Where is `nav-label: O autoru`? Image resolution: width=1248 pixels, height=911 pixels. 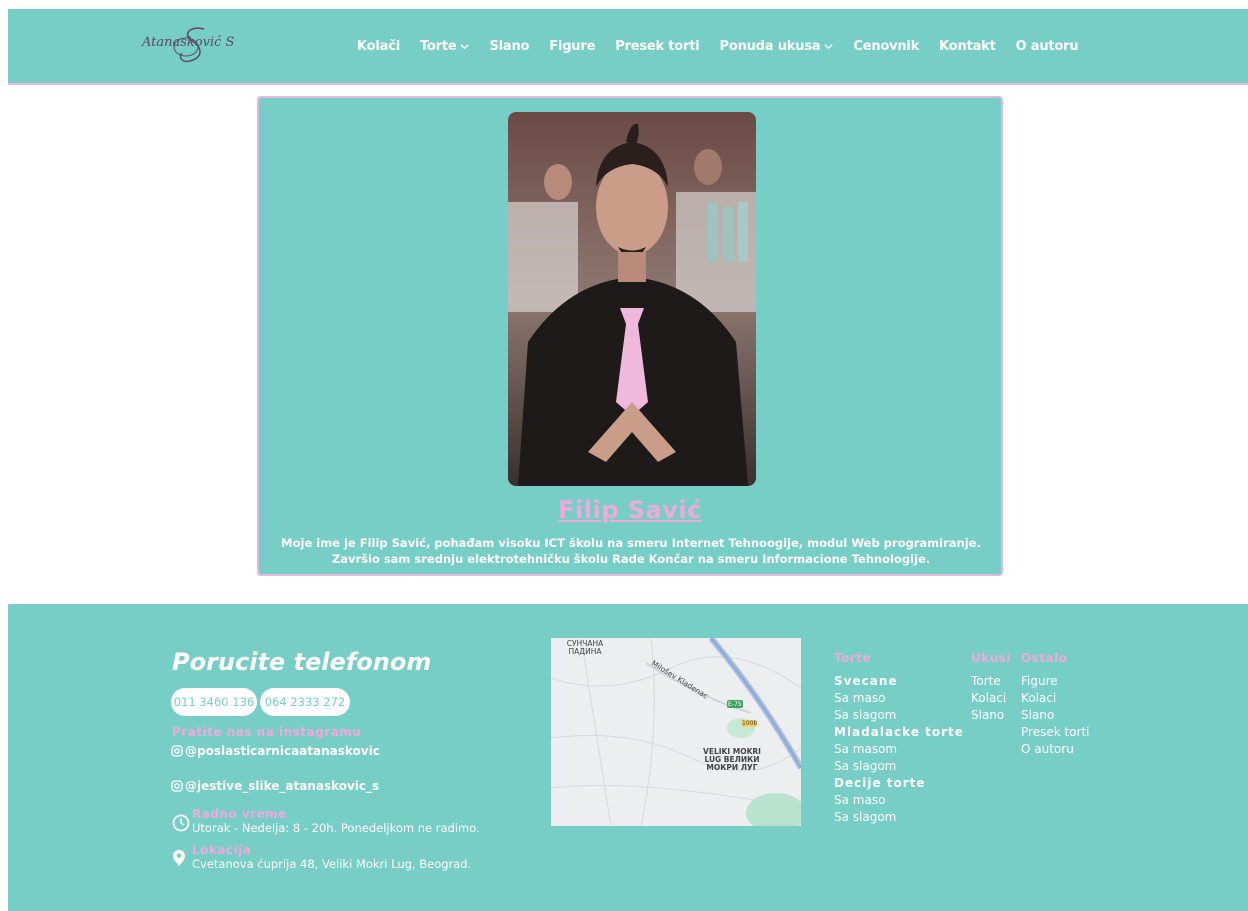 nav-label: O autoru is located at coordinates (1047, 46).